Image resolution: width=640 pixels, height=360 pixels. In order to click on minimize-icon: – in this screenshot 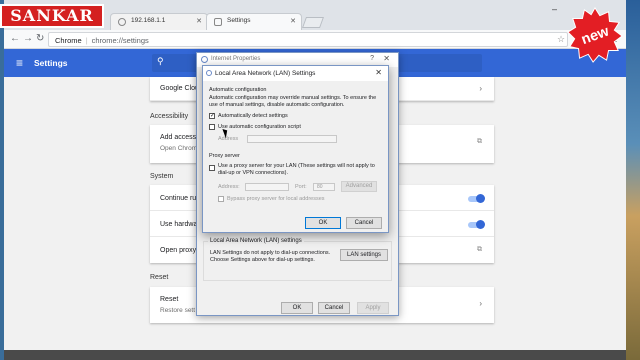, I will do `click(554, 9)`.